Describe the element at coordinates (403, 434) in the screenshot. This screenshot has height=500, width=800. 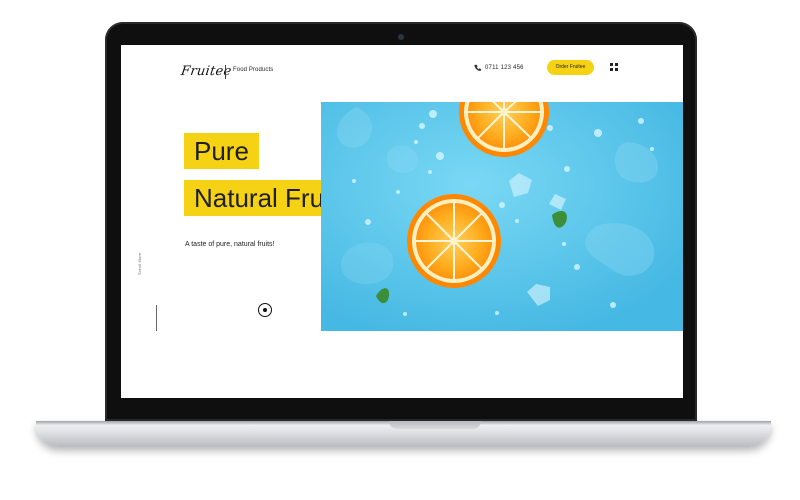
I see `laptop-base` at that location.